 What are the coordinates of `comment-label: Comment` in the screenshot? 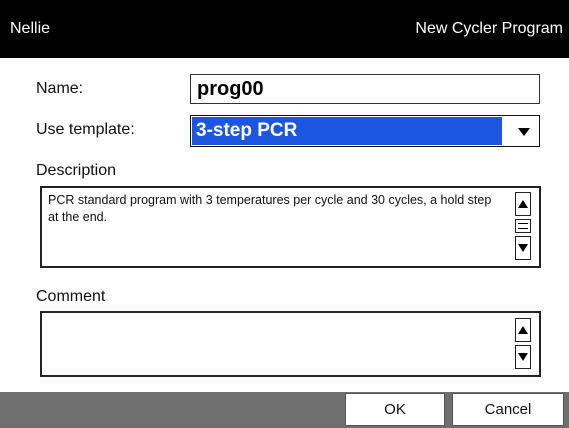 It's located at (71, 296).